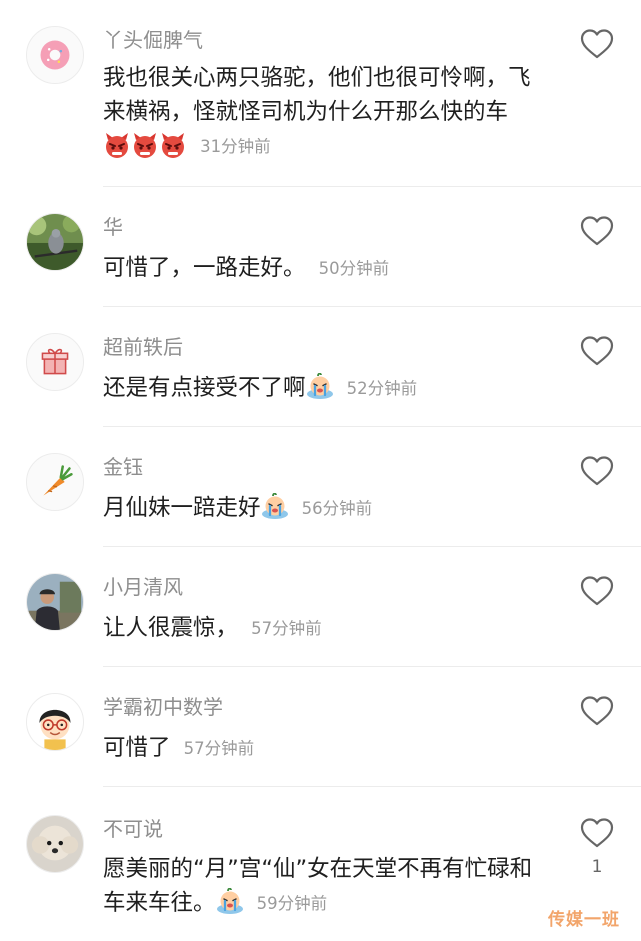  Describe the element at coordinates (55, 242) in the screenshot. I see `bird-photo-avatar` at that location.